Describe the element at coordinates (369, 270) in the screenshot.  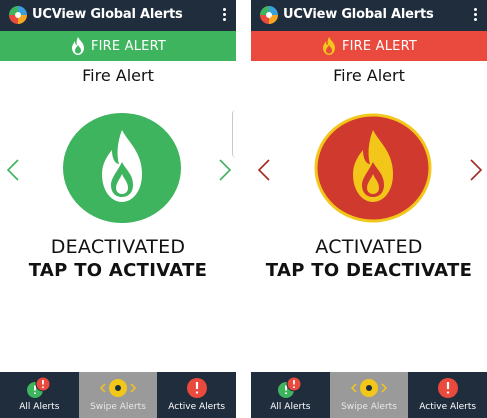
I see `toggle-action-label: TAP TO DEACTIVATE` at that location.